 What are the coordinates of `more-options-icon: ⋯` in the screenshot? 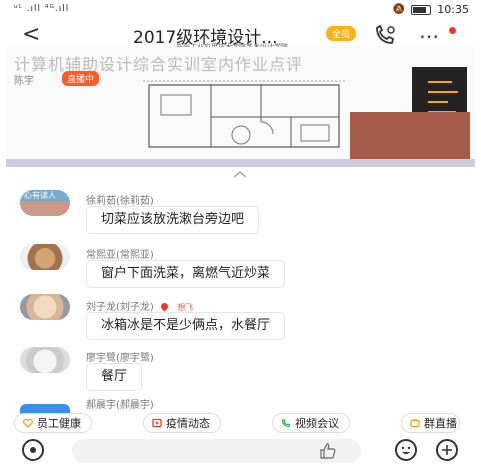 It's located at (429, 36).